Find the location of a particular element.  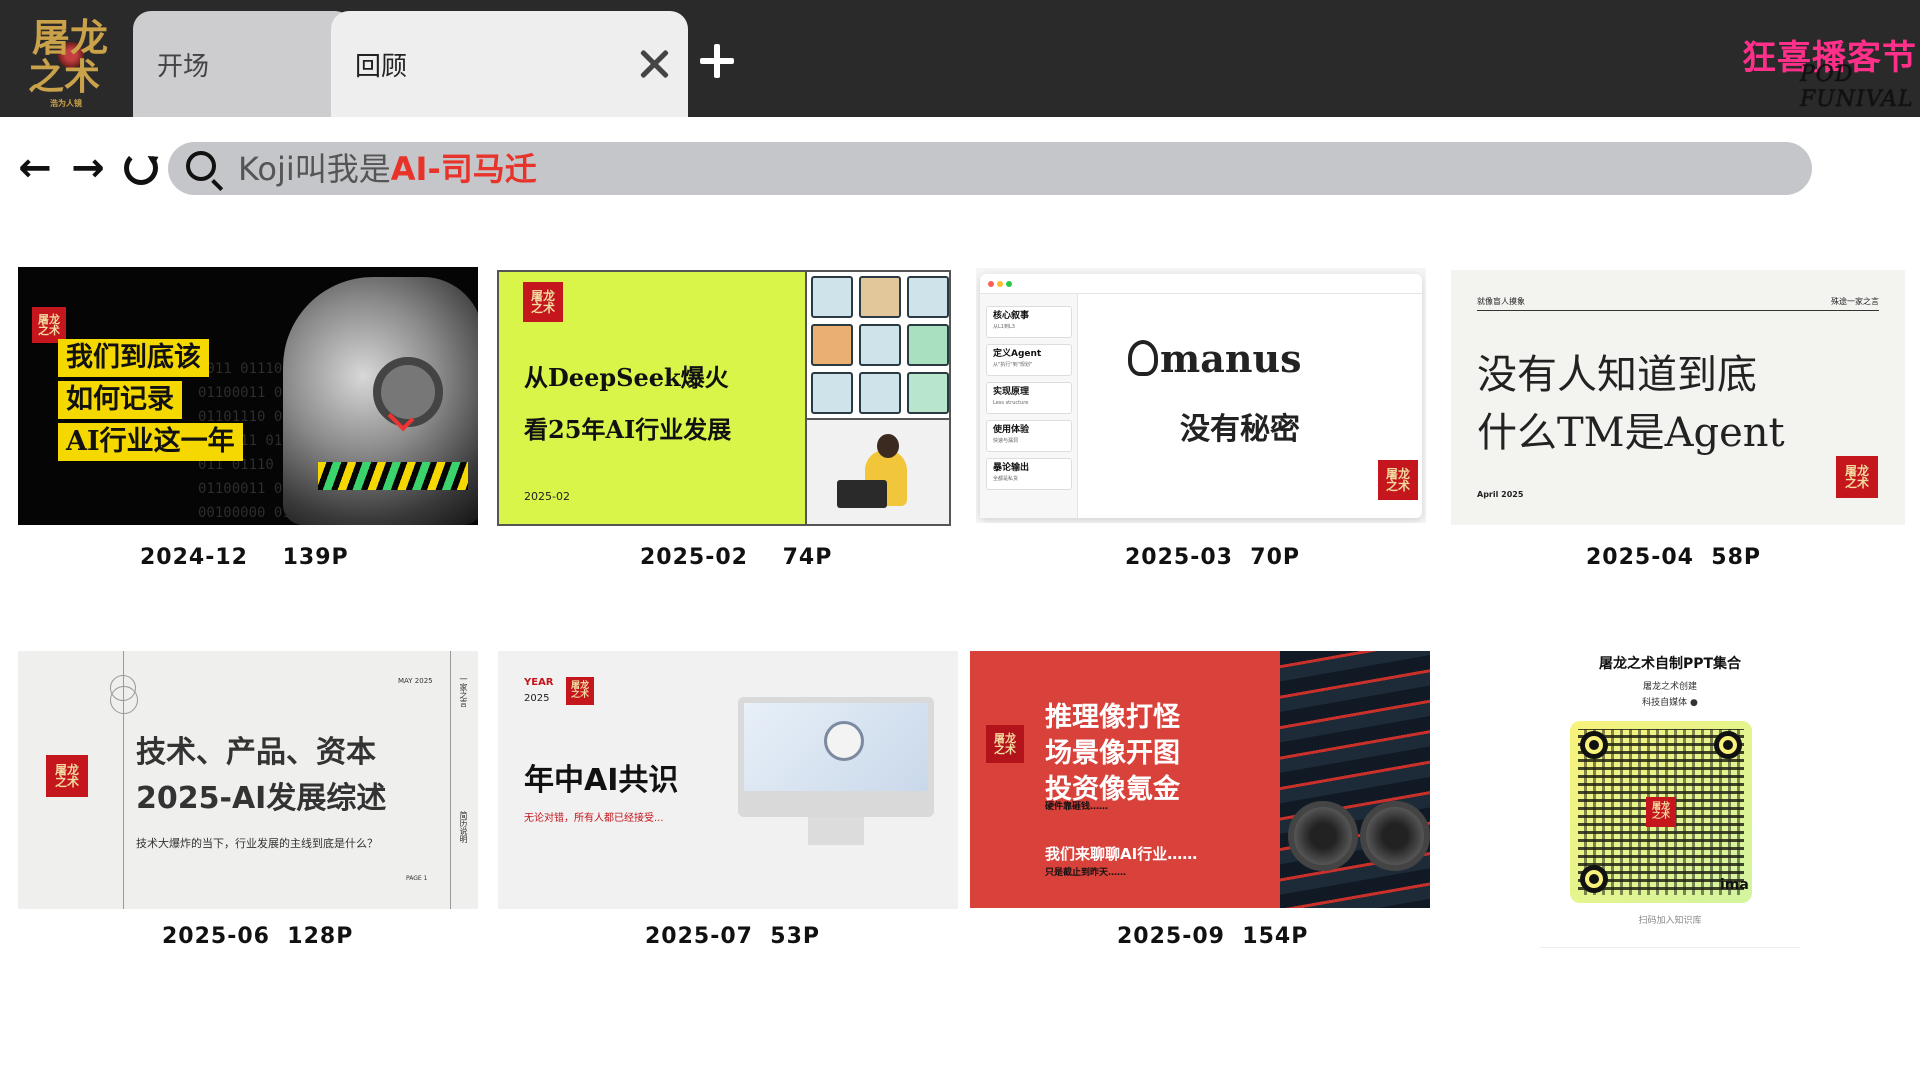

reload-icon is located at coordinates (141, 168).